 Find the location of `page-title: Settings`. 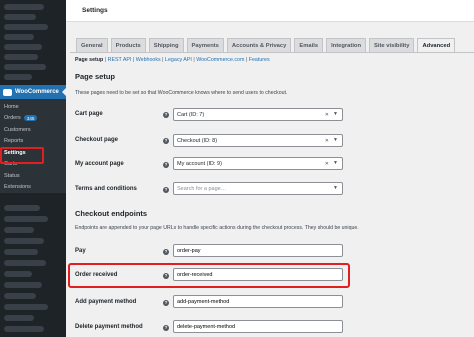

page-title: Settings is located at coordinates (95, 10).